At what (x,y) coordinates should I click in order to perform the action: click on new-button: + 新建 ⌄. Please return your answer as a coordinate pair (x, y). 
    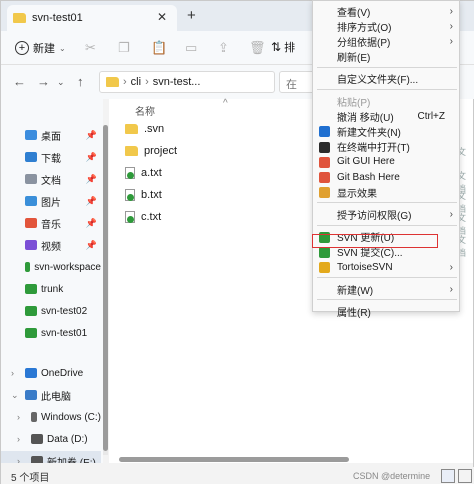
    Looking at the image, I should click on (40, 48).